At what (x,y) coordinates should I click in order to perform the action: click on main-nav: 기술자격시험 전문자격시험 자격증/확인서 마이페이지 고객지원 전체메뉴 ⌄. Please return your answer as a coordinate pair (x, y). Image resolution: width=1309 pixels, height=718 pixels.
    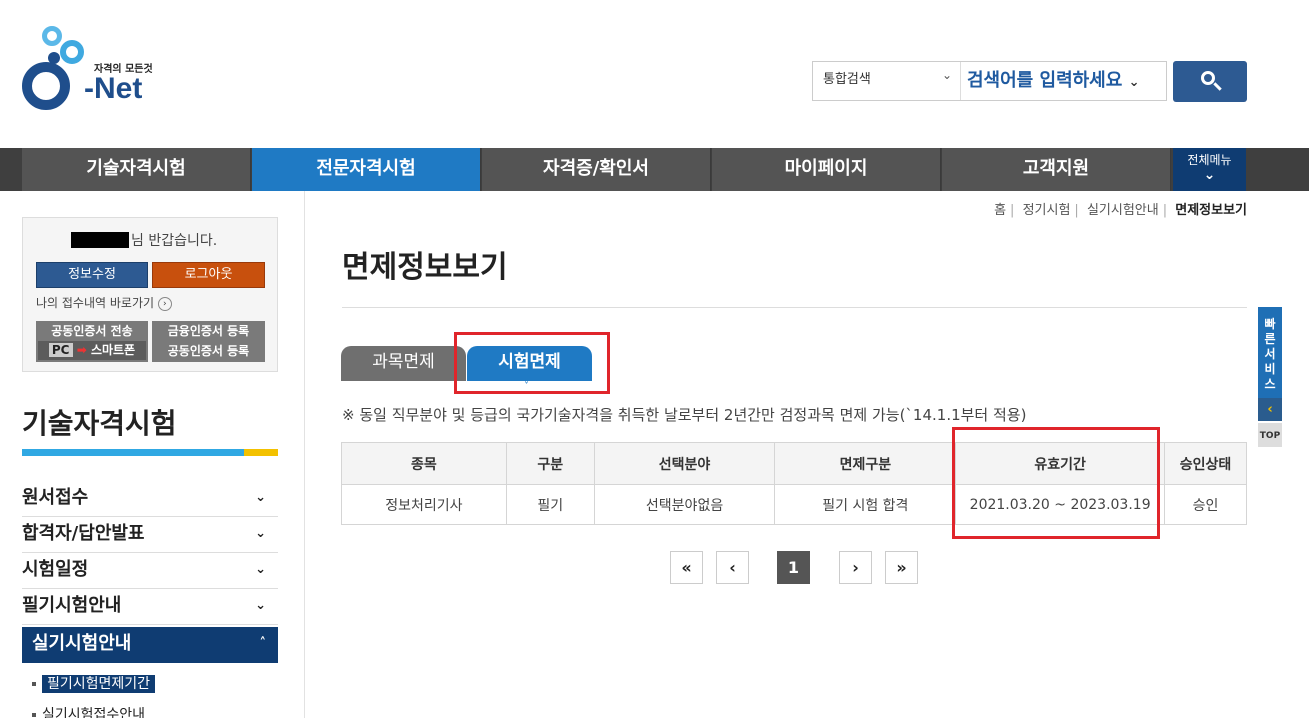
    Looking at the image, I should click on (654, 169).